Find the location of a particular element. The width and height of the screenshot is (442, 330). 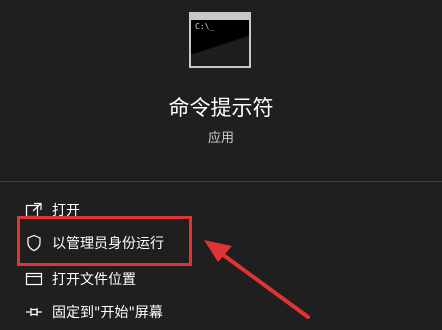

icon-shine is located at coordinates (220, 48).